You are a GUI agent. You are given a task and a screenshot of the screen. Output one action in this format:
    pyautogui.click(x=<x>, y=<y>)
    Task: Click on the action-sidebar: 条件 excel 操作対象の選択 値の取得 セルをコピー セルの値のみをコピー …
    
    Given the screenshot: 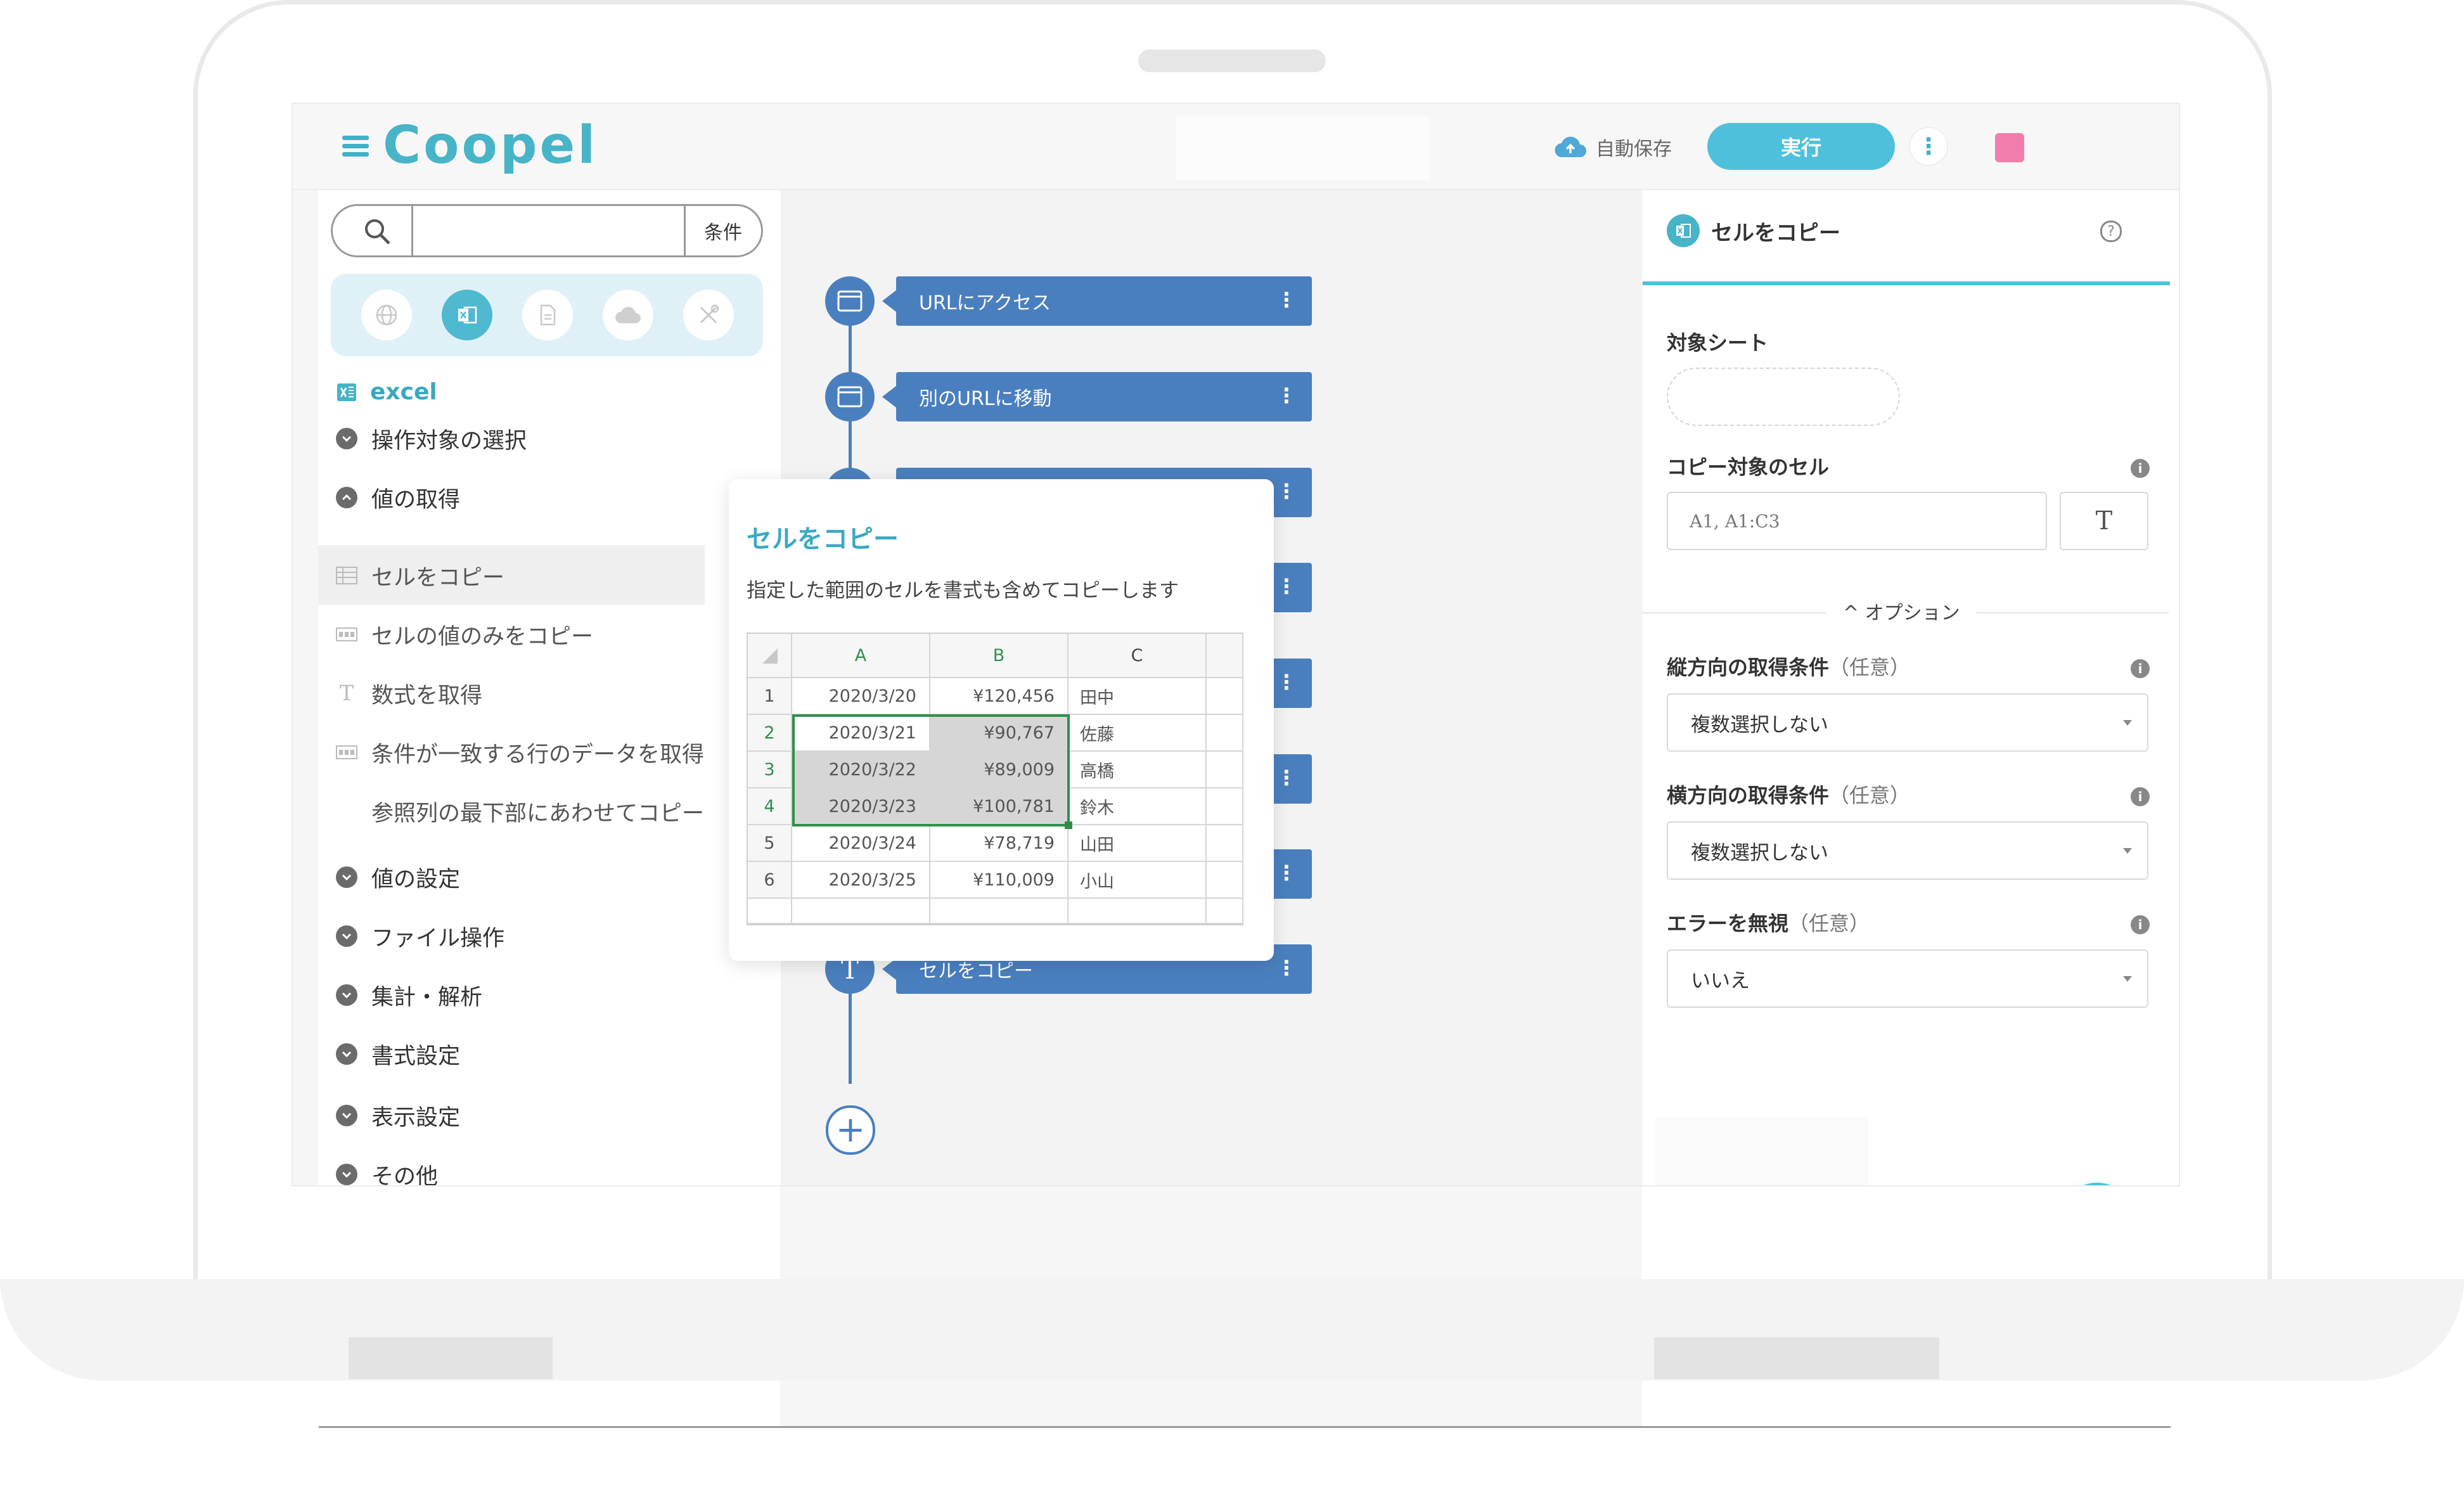 What is the action you would take?
    pyautogui.click(x=549, y=687)
    